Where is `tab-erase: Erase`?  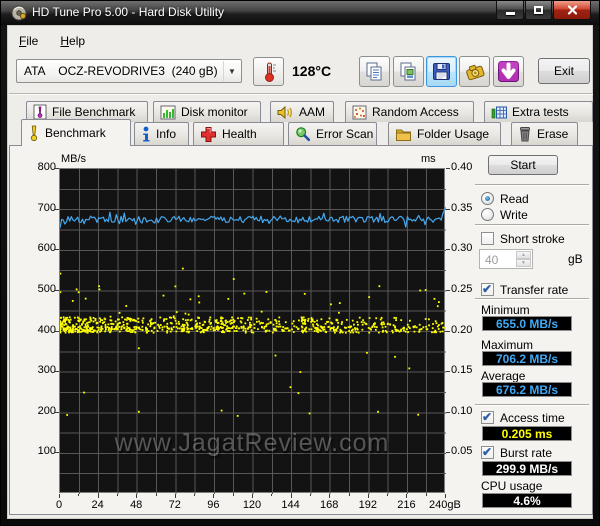
tab-erase: Erase is located at coordinates (544, 133).